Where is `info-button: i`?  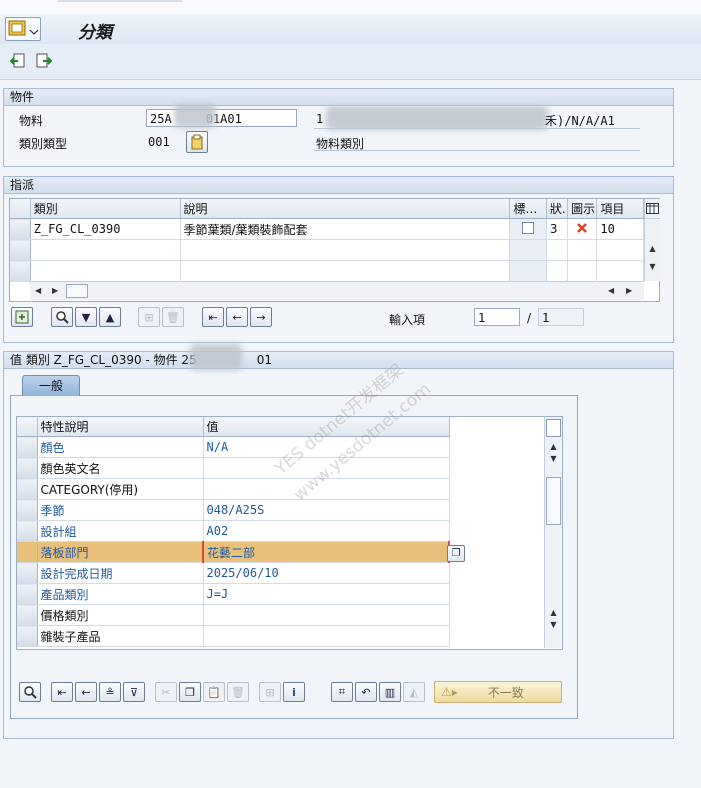
info-button: i is located at coordinates (294, 692).